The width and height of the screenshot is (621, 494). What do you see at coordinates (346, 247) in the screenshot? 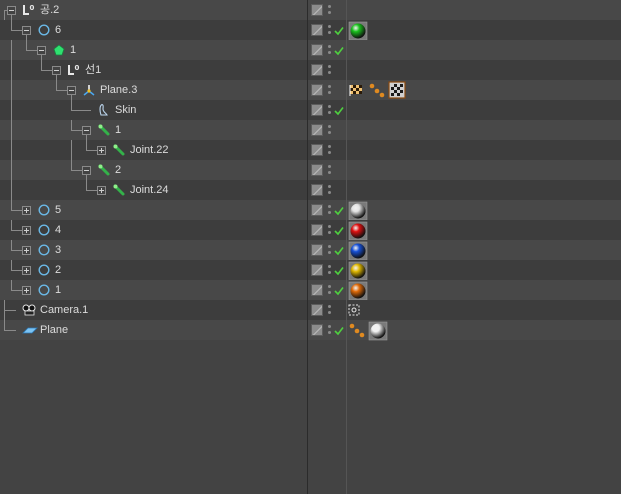
I see `column-divider-tags` at bounding box center [346, 247].